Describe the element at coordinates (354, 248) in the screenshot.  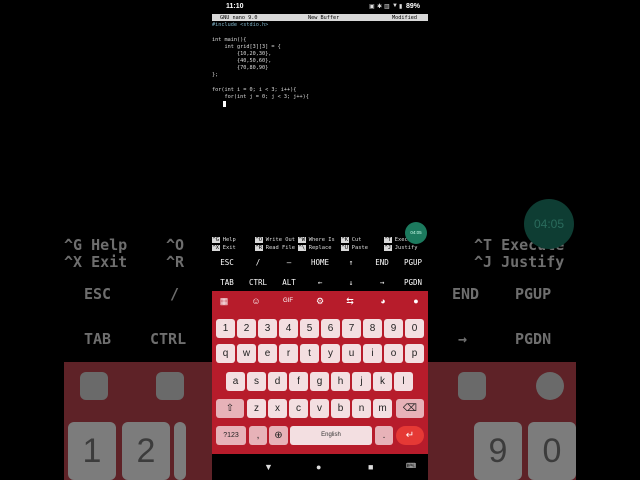
I see `shortcut-paste: ^U Paste` at that location.